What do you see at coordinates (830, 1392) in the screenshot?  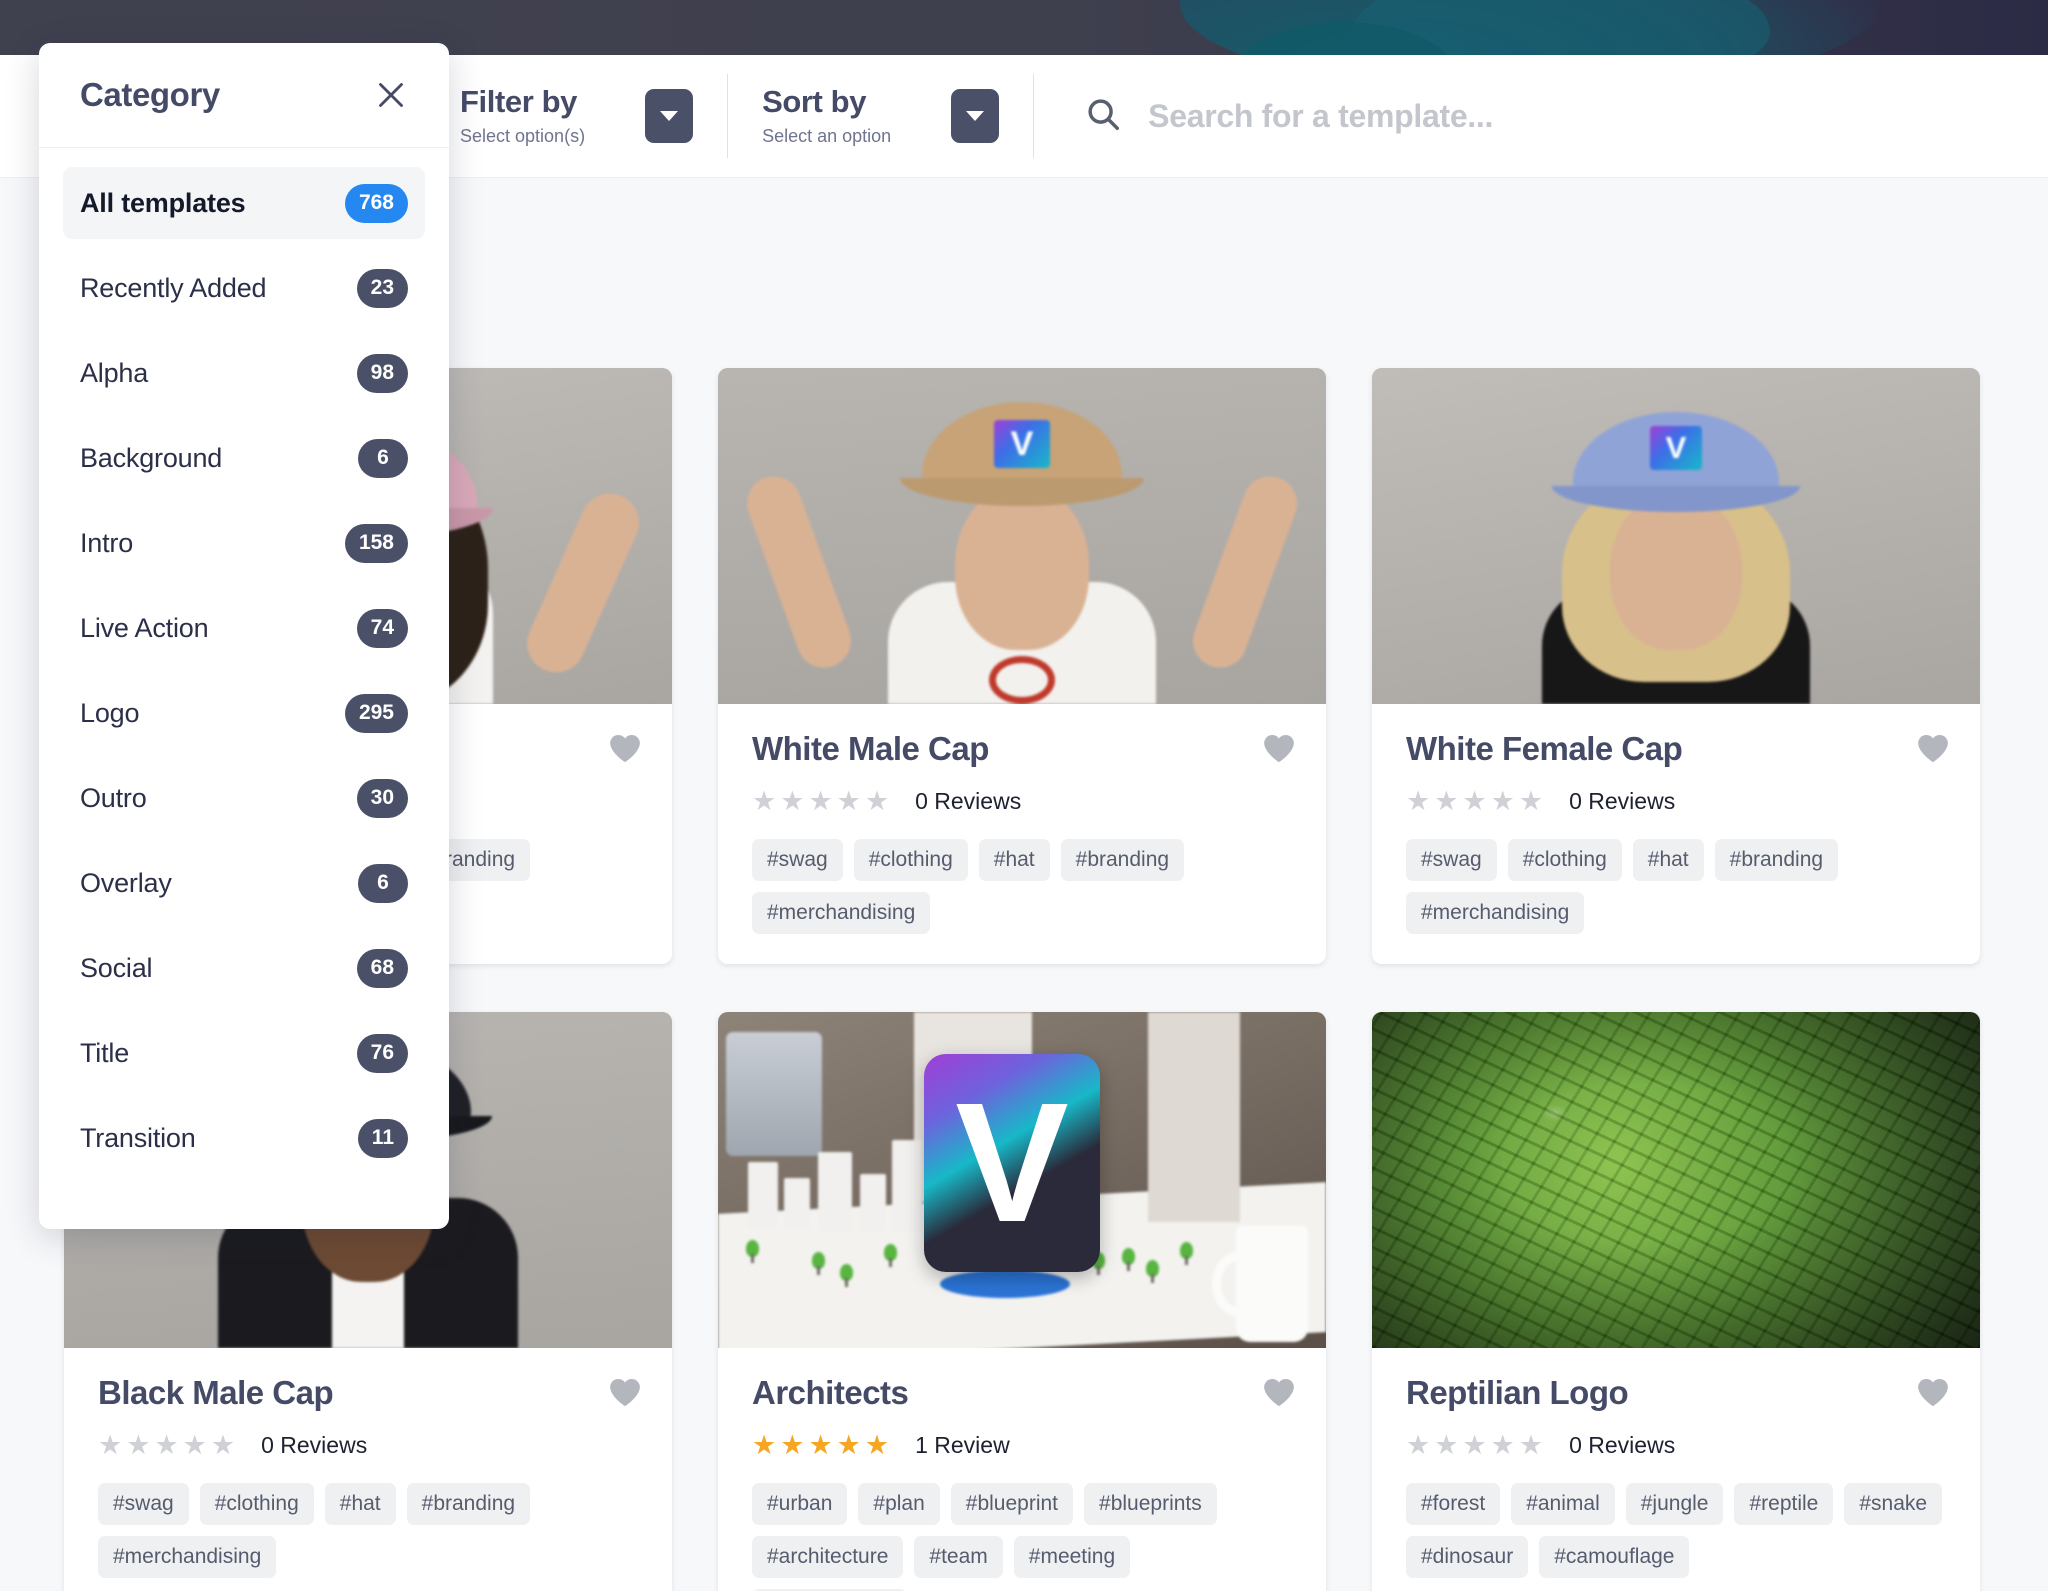 I see `template-title: Architects` at bounding box center [830, 1392].